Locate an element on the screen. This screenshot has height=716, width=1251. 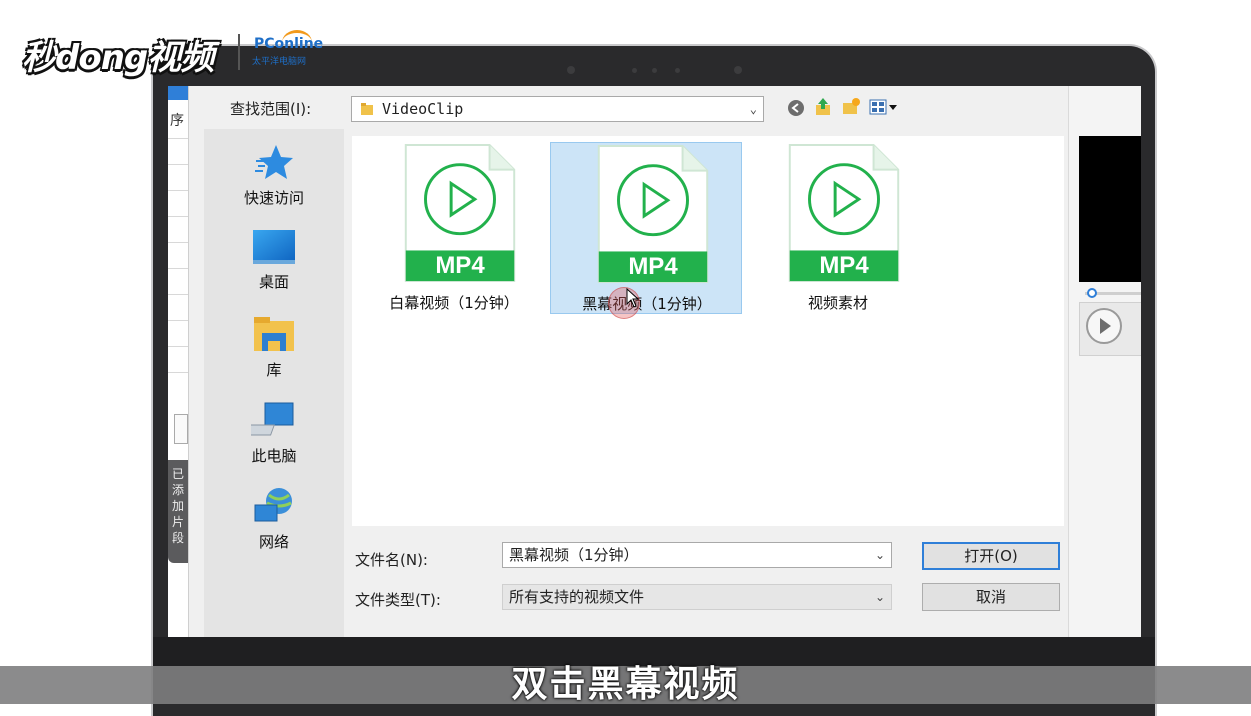
computer-icon is located at coordinates (272, 419).